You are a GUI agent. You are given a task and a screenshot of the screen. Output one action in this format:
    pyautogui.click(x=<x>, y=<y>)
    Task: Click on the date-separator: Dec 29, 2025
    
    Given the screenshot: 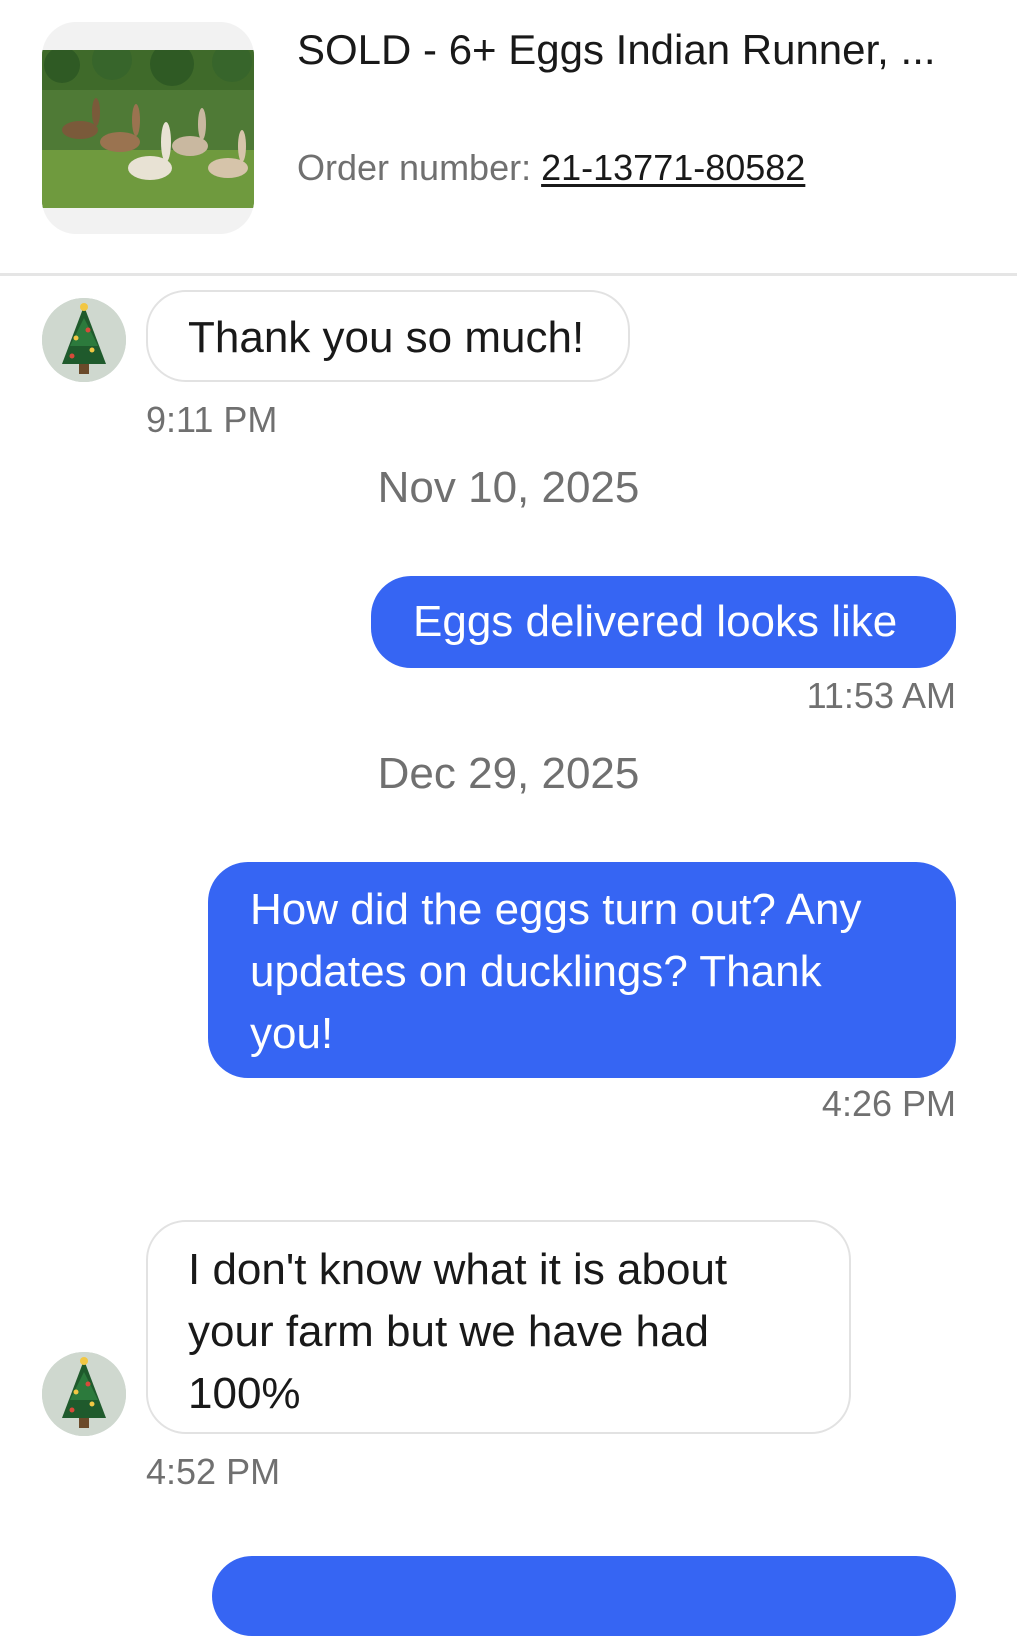 What is the action you would take?
    pyautogui.click(x=508, y=773)
    